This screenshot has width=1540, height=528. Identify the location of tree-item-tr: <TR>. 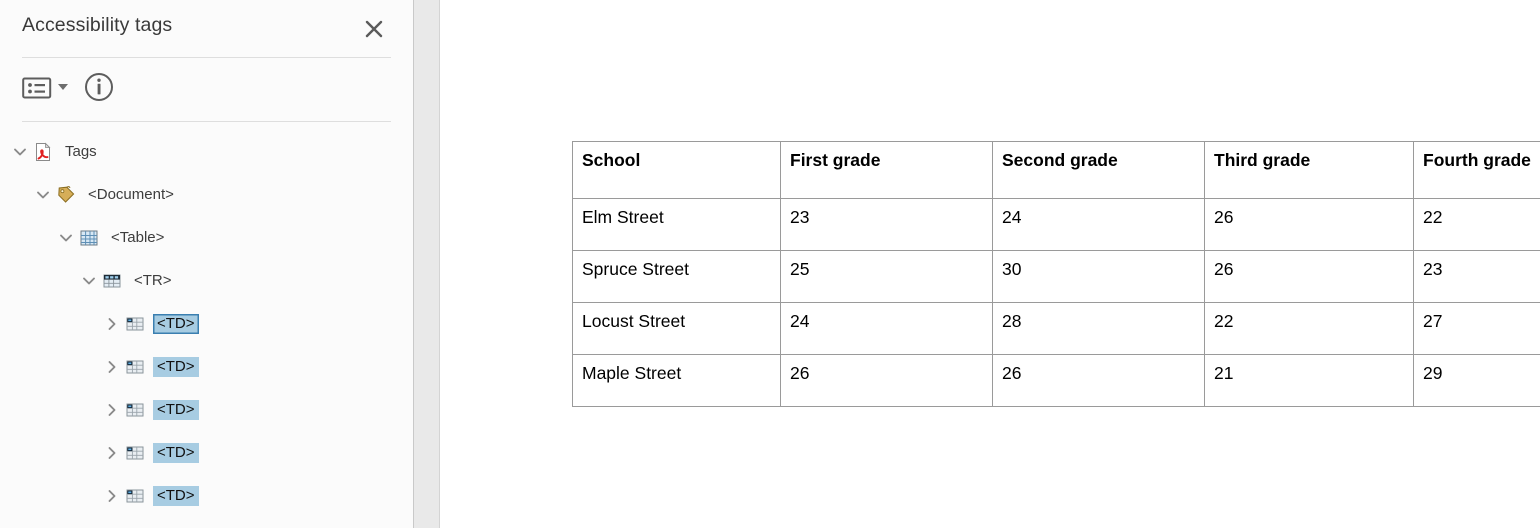
(126, 281).